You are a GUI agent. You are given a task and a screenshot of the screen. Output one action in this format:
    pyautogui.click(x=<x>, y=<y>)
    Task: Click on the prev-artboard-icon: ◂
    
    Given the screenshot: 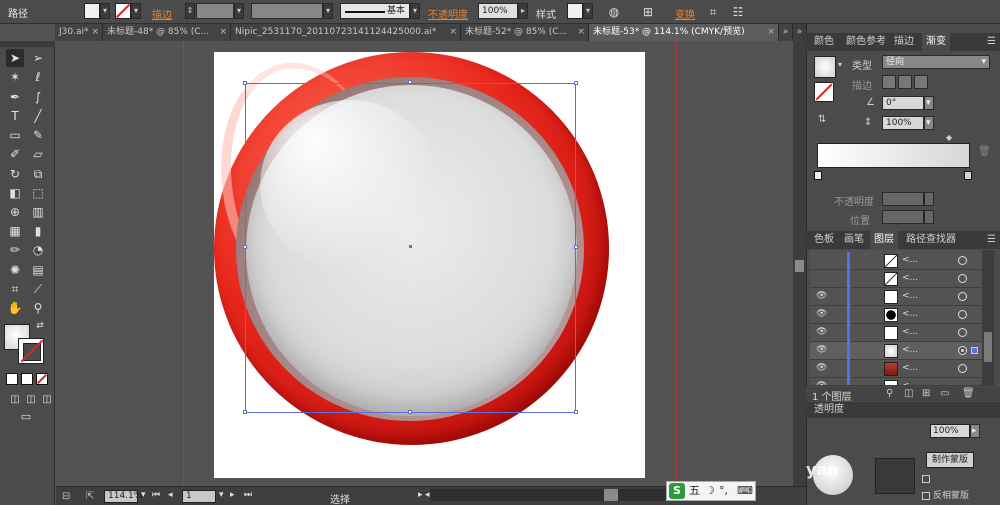 What is the action you would take?
    pyautogui.click(x=170, y=495)
    